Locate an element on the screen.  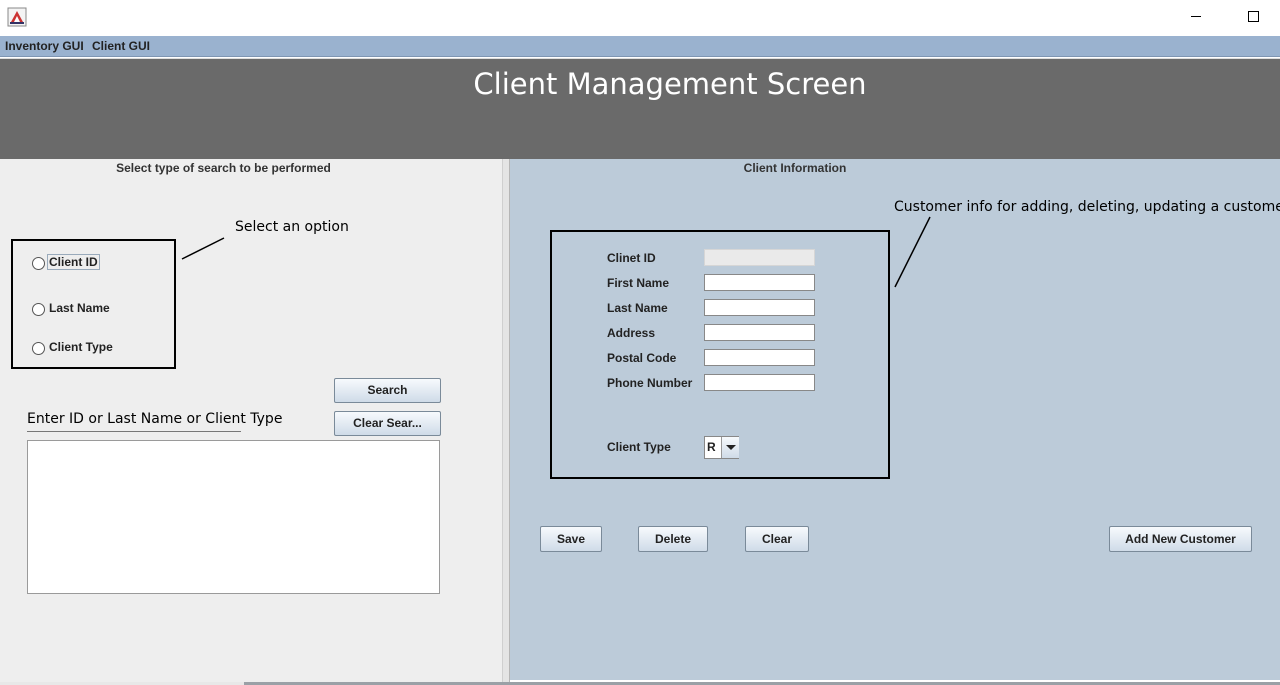
delete-button: Delete is located at coordinates (673, 539).